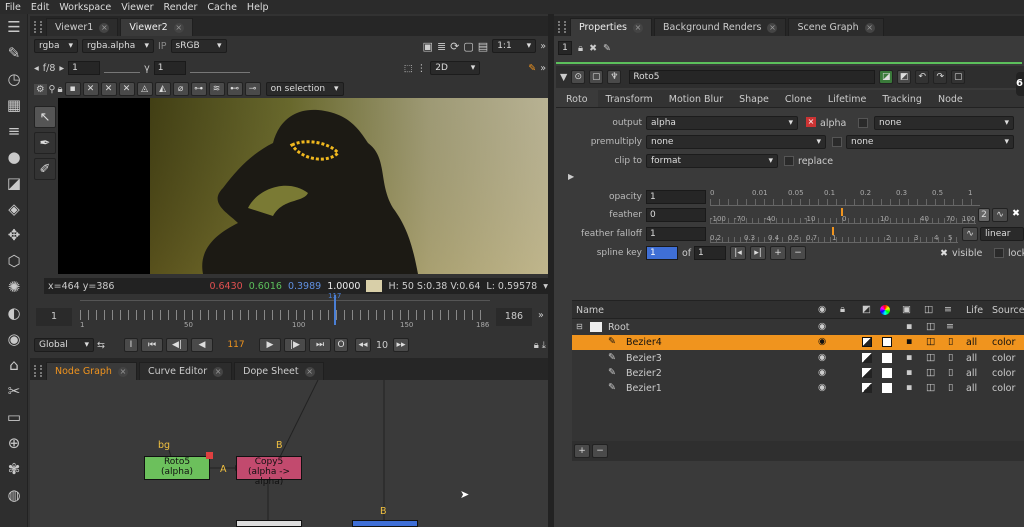 The image size is (1024, 527). I want to click on remove-key-icon: −, so click(798, 253).